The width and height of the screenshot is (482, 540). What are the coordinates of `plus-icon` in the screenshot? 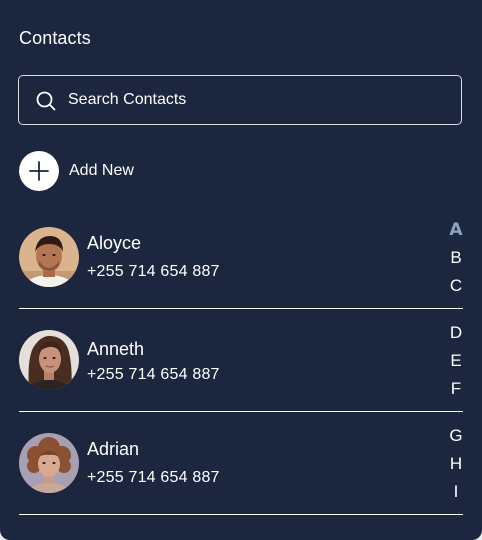 It's located at (39, 171).